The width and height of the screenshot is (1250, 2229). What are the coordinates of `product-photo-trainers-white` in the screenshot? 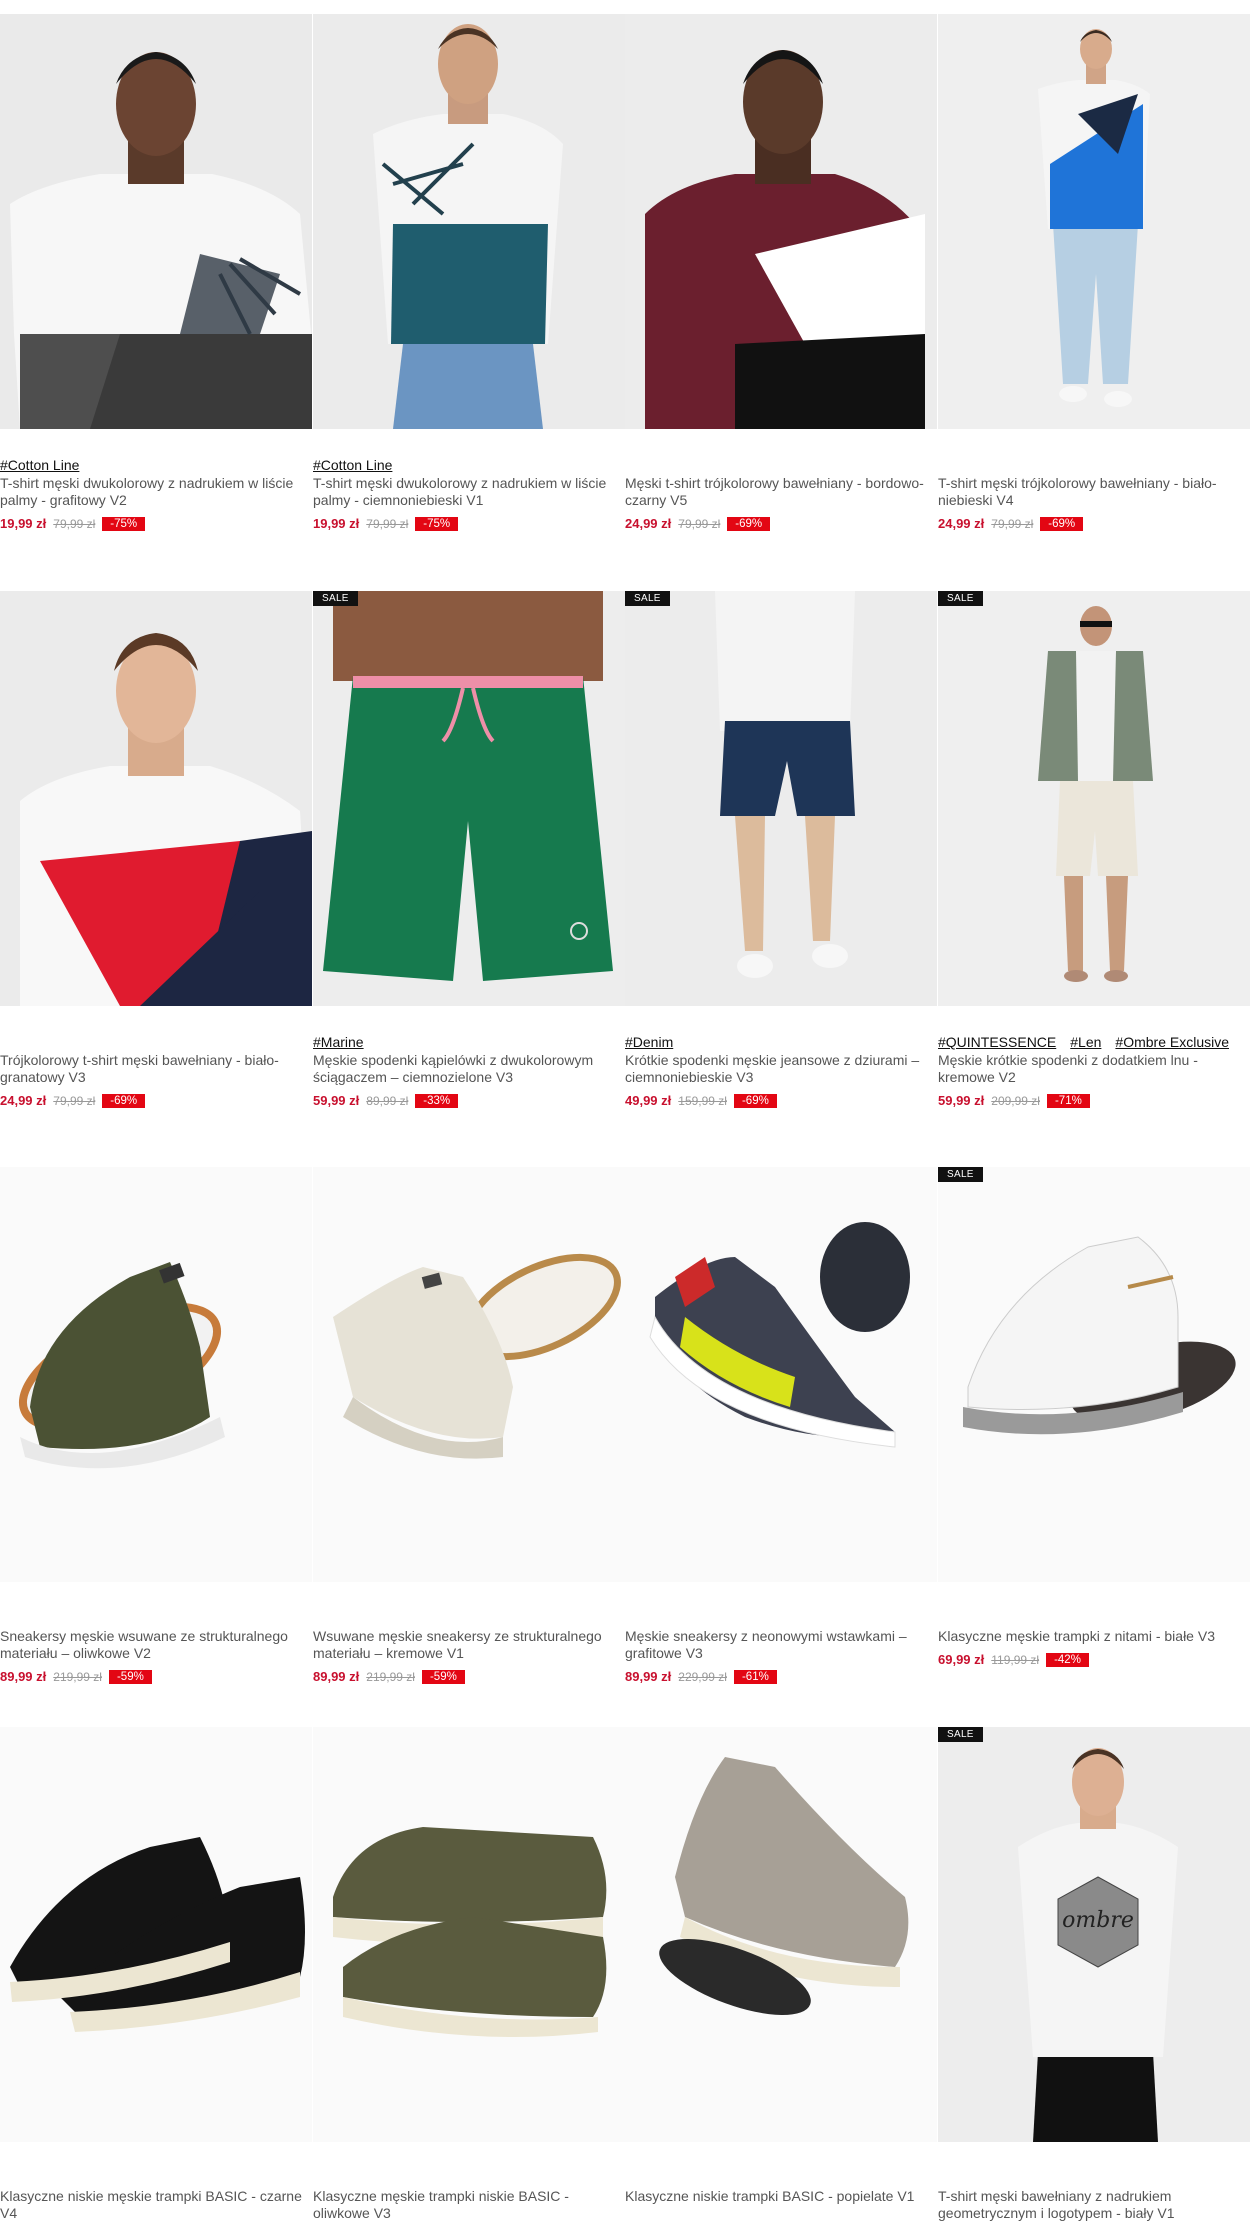 It's located at (1094, 1374).